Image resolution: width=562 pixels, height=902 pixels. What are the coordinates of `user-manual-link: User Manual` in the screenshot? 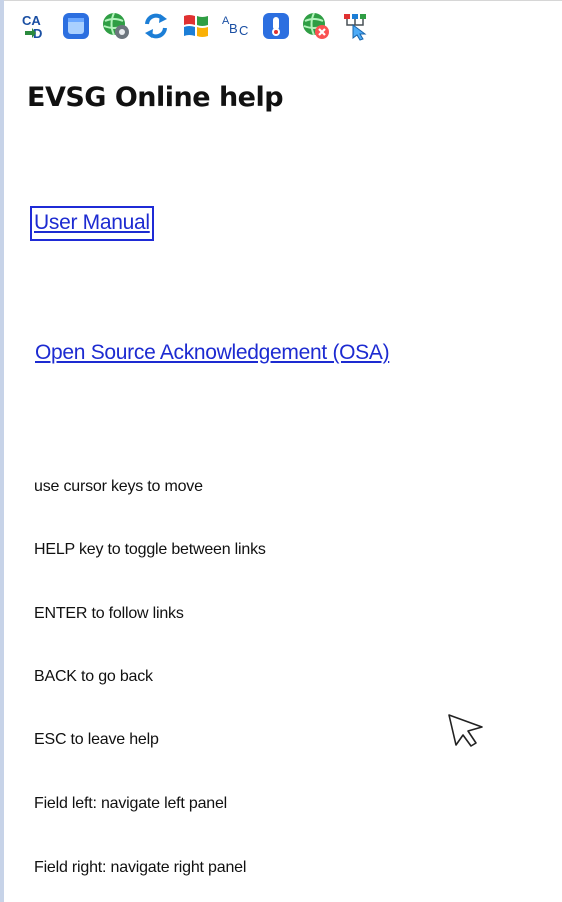 It's located at (92, 223).